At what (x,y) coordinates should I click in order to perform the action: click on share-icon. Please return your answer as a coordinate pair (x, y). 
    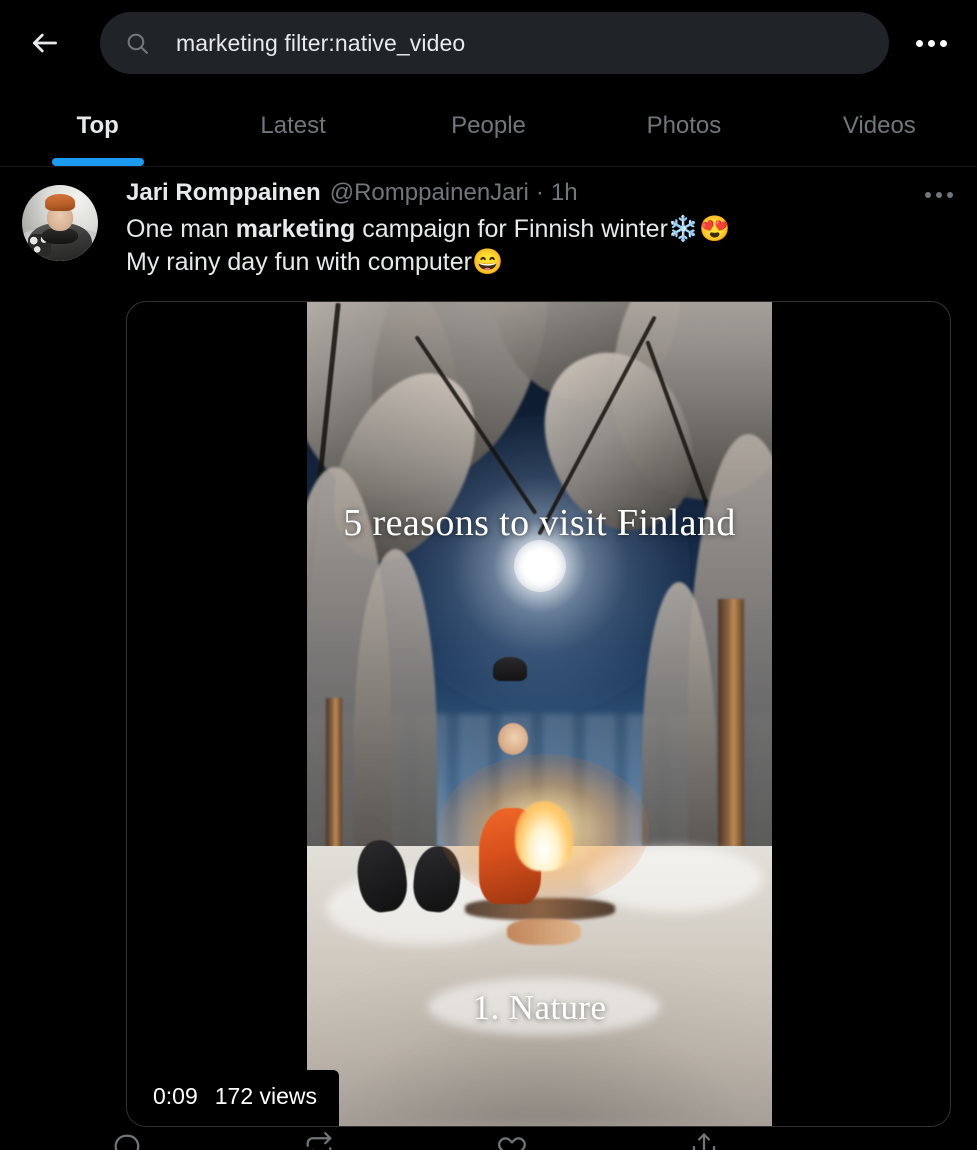
    Looking at the image, I should click on (704, 1141).